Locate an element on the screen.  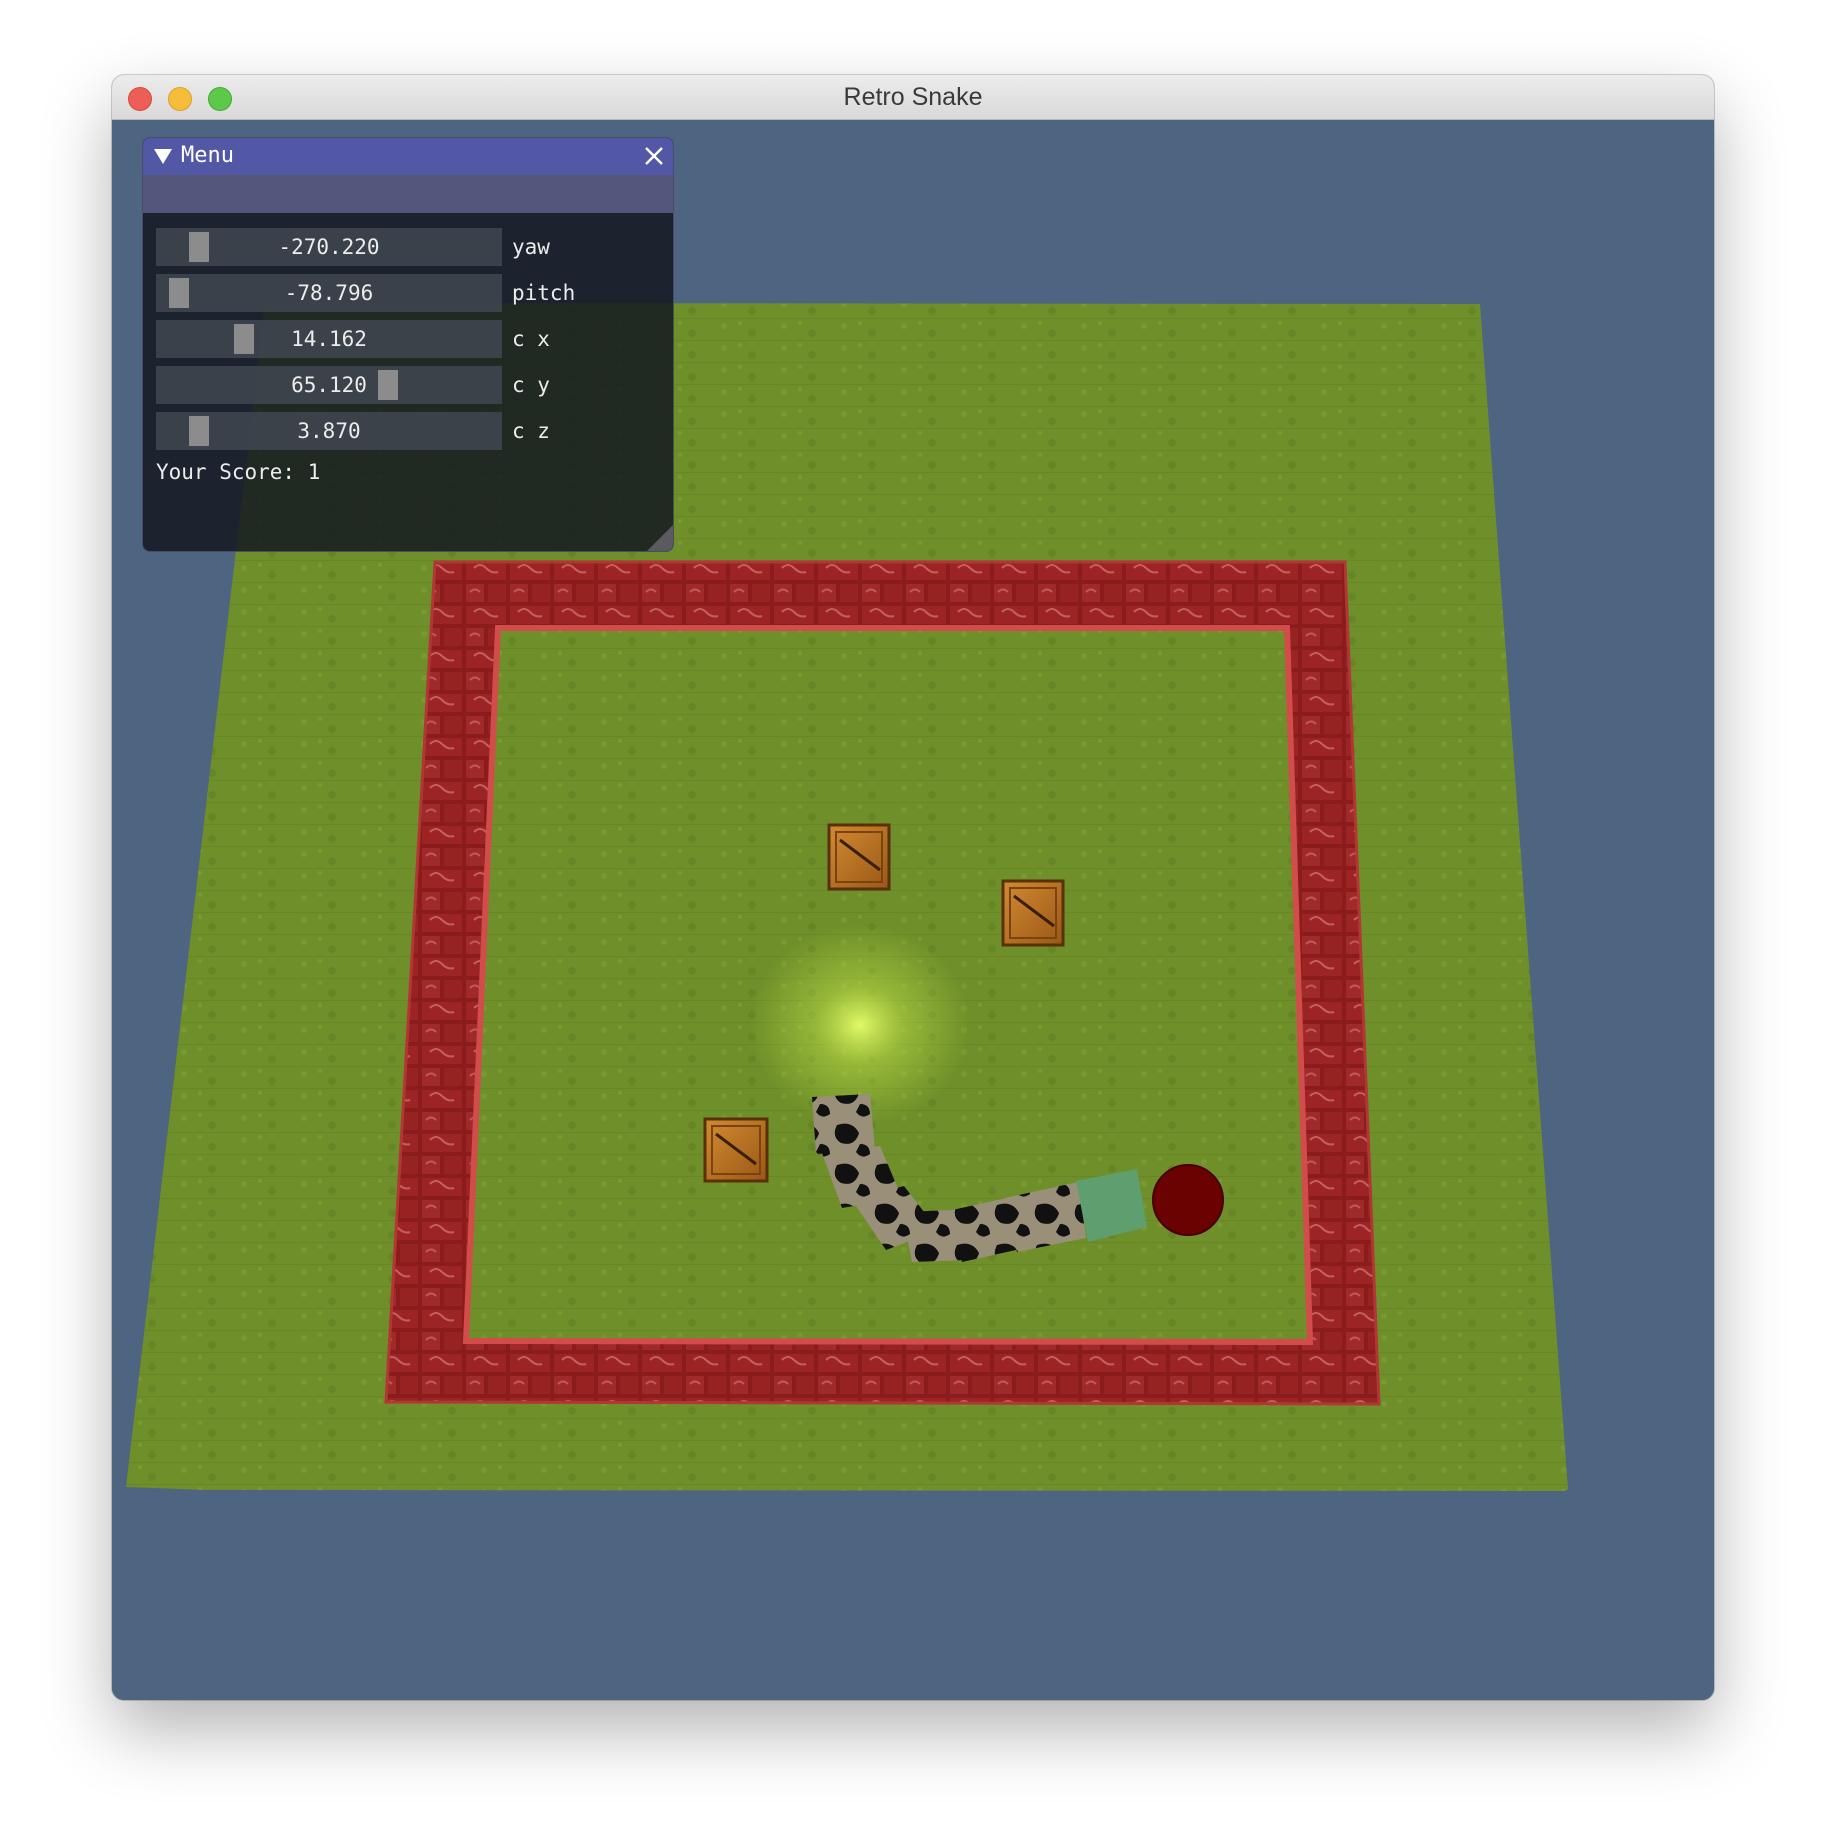
food-apple is located at coordinates (1188, 1200).